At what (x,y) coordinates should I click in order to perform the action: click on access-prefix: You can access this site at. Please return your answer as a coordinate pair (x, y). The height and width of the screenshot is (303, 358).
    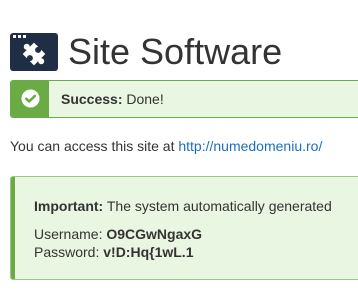
    Looking at the image, I should click on (92, 146).